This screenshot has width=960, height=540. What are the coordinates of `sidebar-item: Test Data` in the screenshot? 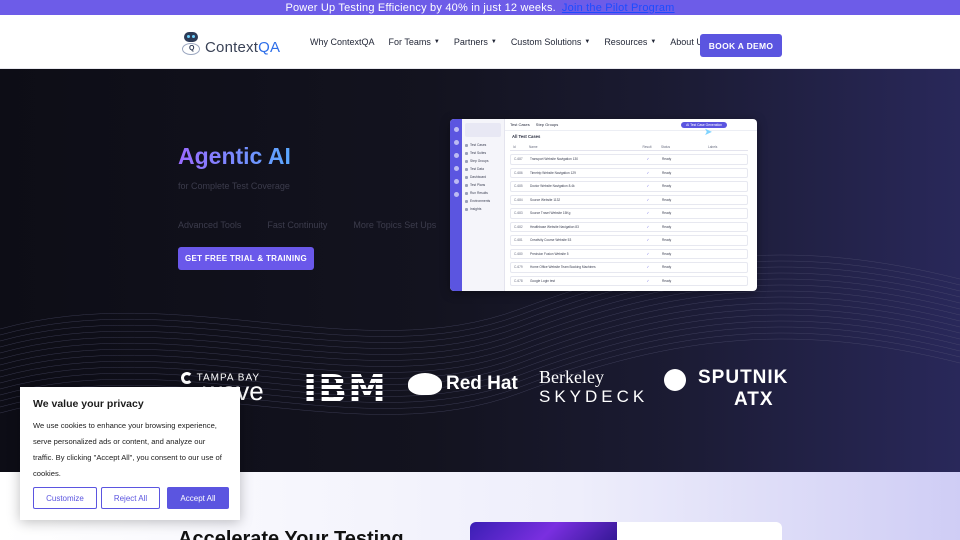 It's located at (483, 169).